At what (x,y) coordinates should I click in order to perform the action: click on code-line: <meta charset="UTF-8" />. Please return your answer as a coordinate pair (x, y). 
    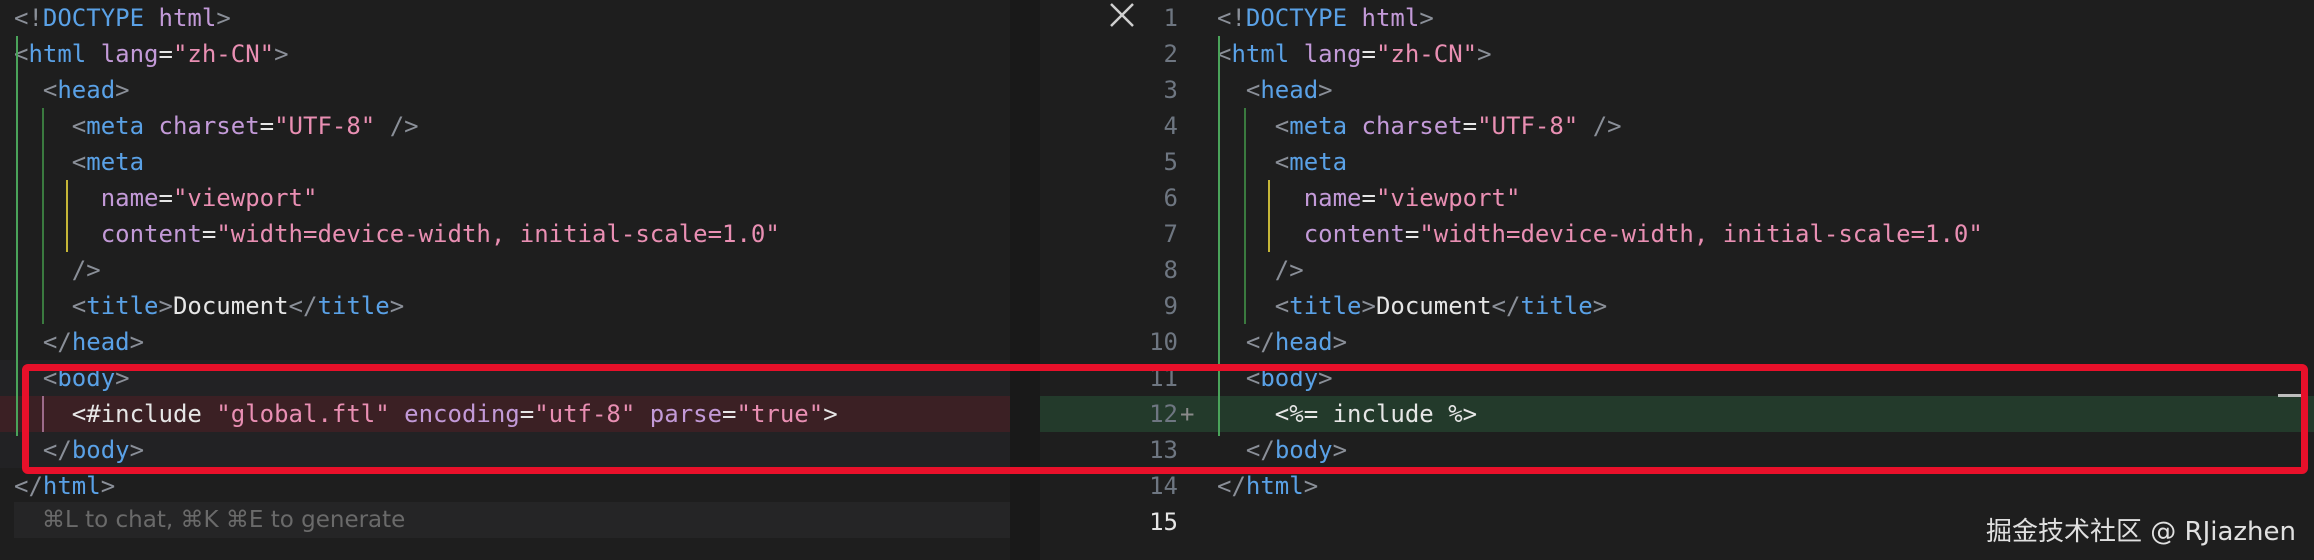
    Looking at the image, I should click on (520, 126).